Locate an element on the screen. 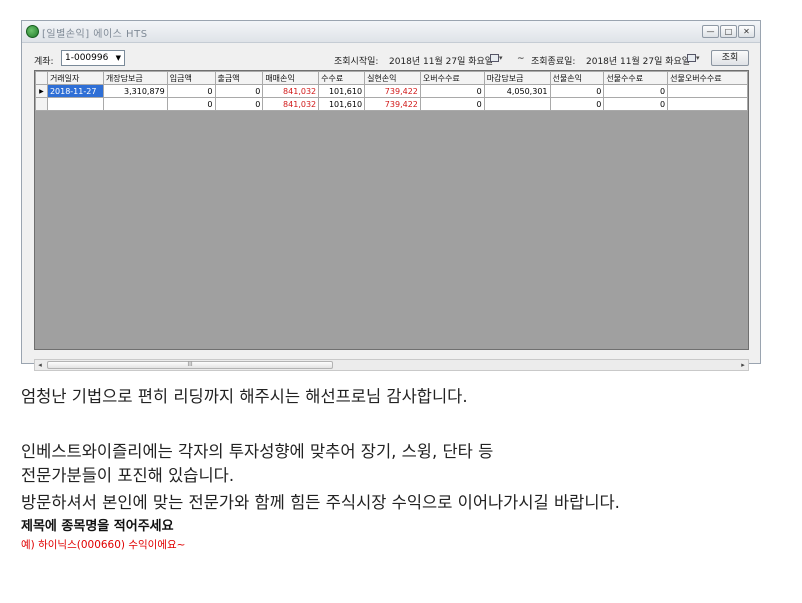 Image resolution: width=802 pixels, height=603 pixels. post-body-line: 인베스트와이즐리에는 각자의 투자성향에 맞추어 장기, 스윙, 단타 등 is located at coordinates (257, 451).